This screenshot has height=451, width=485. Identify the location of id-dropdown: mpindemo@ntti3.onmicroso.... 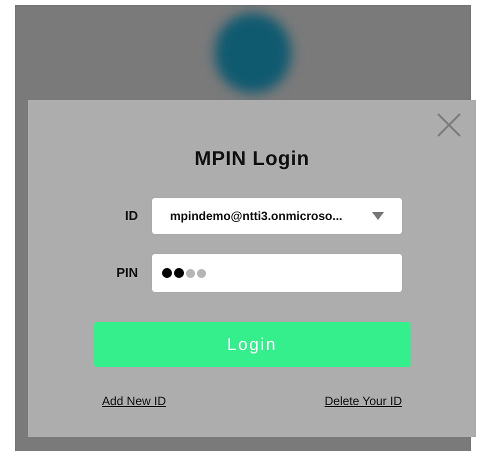
(277, 216).